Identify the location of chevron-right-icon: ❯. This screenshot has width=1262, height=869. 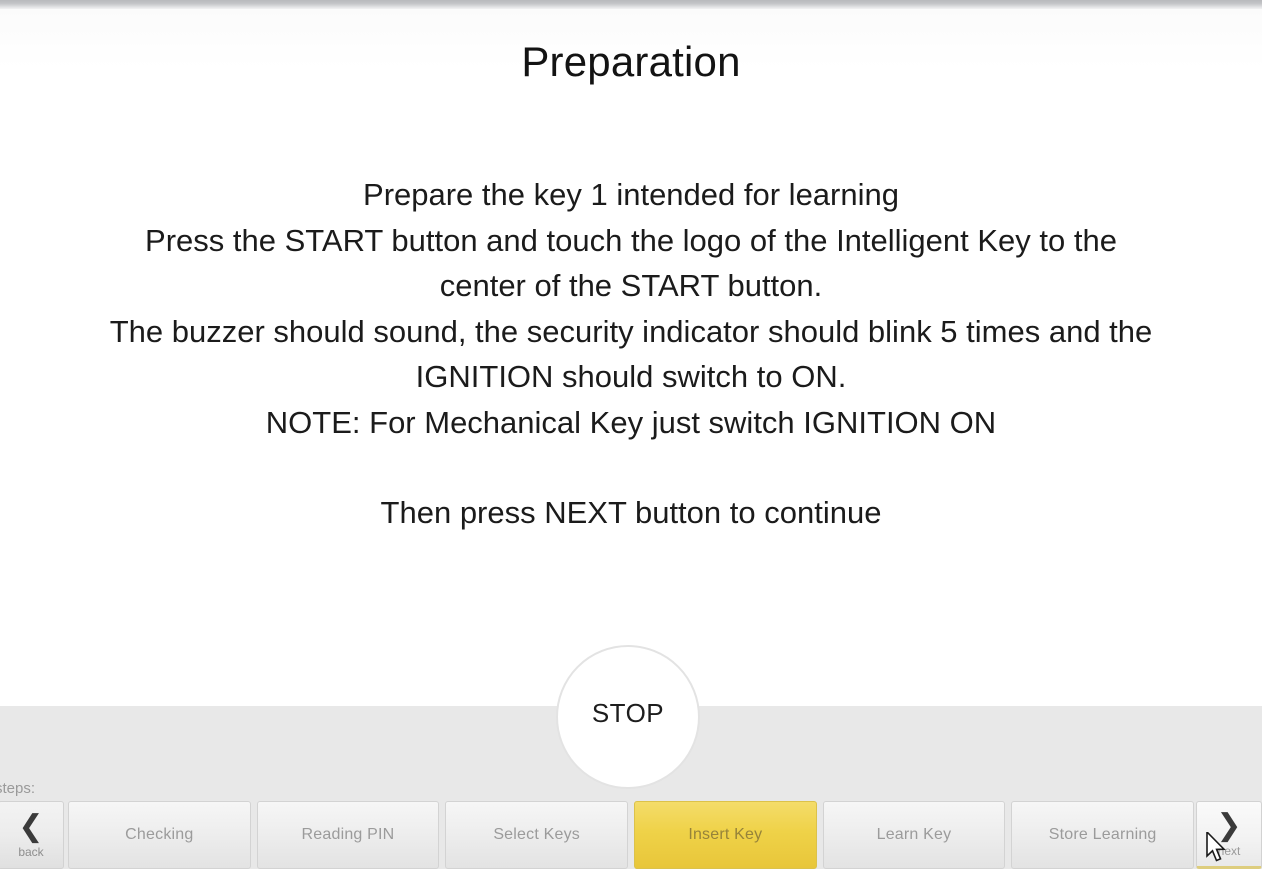
(1229, 825).